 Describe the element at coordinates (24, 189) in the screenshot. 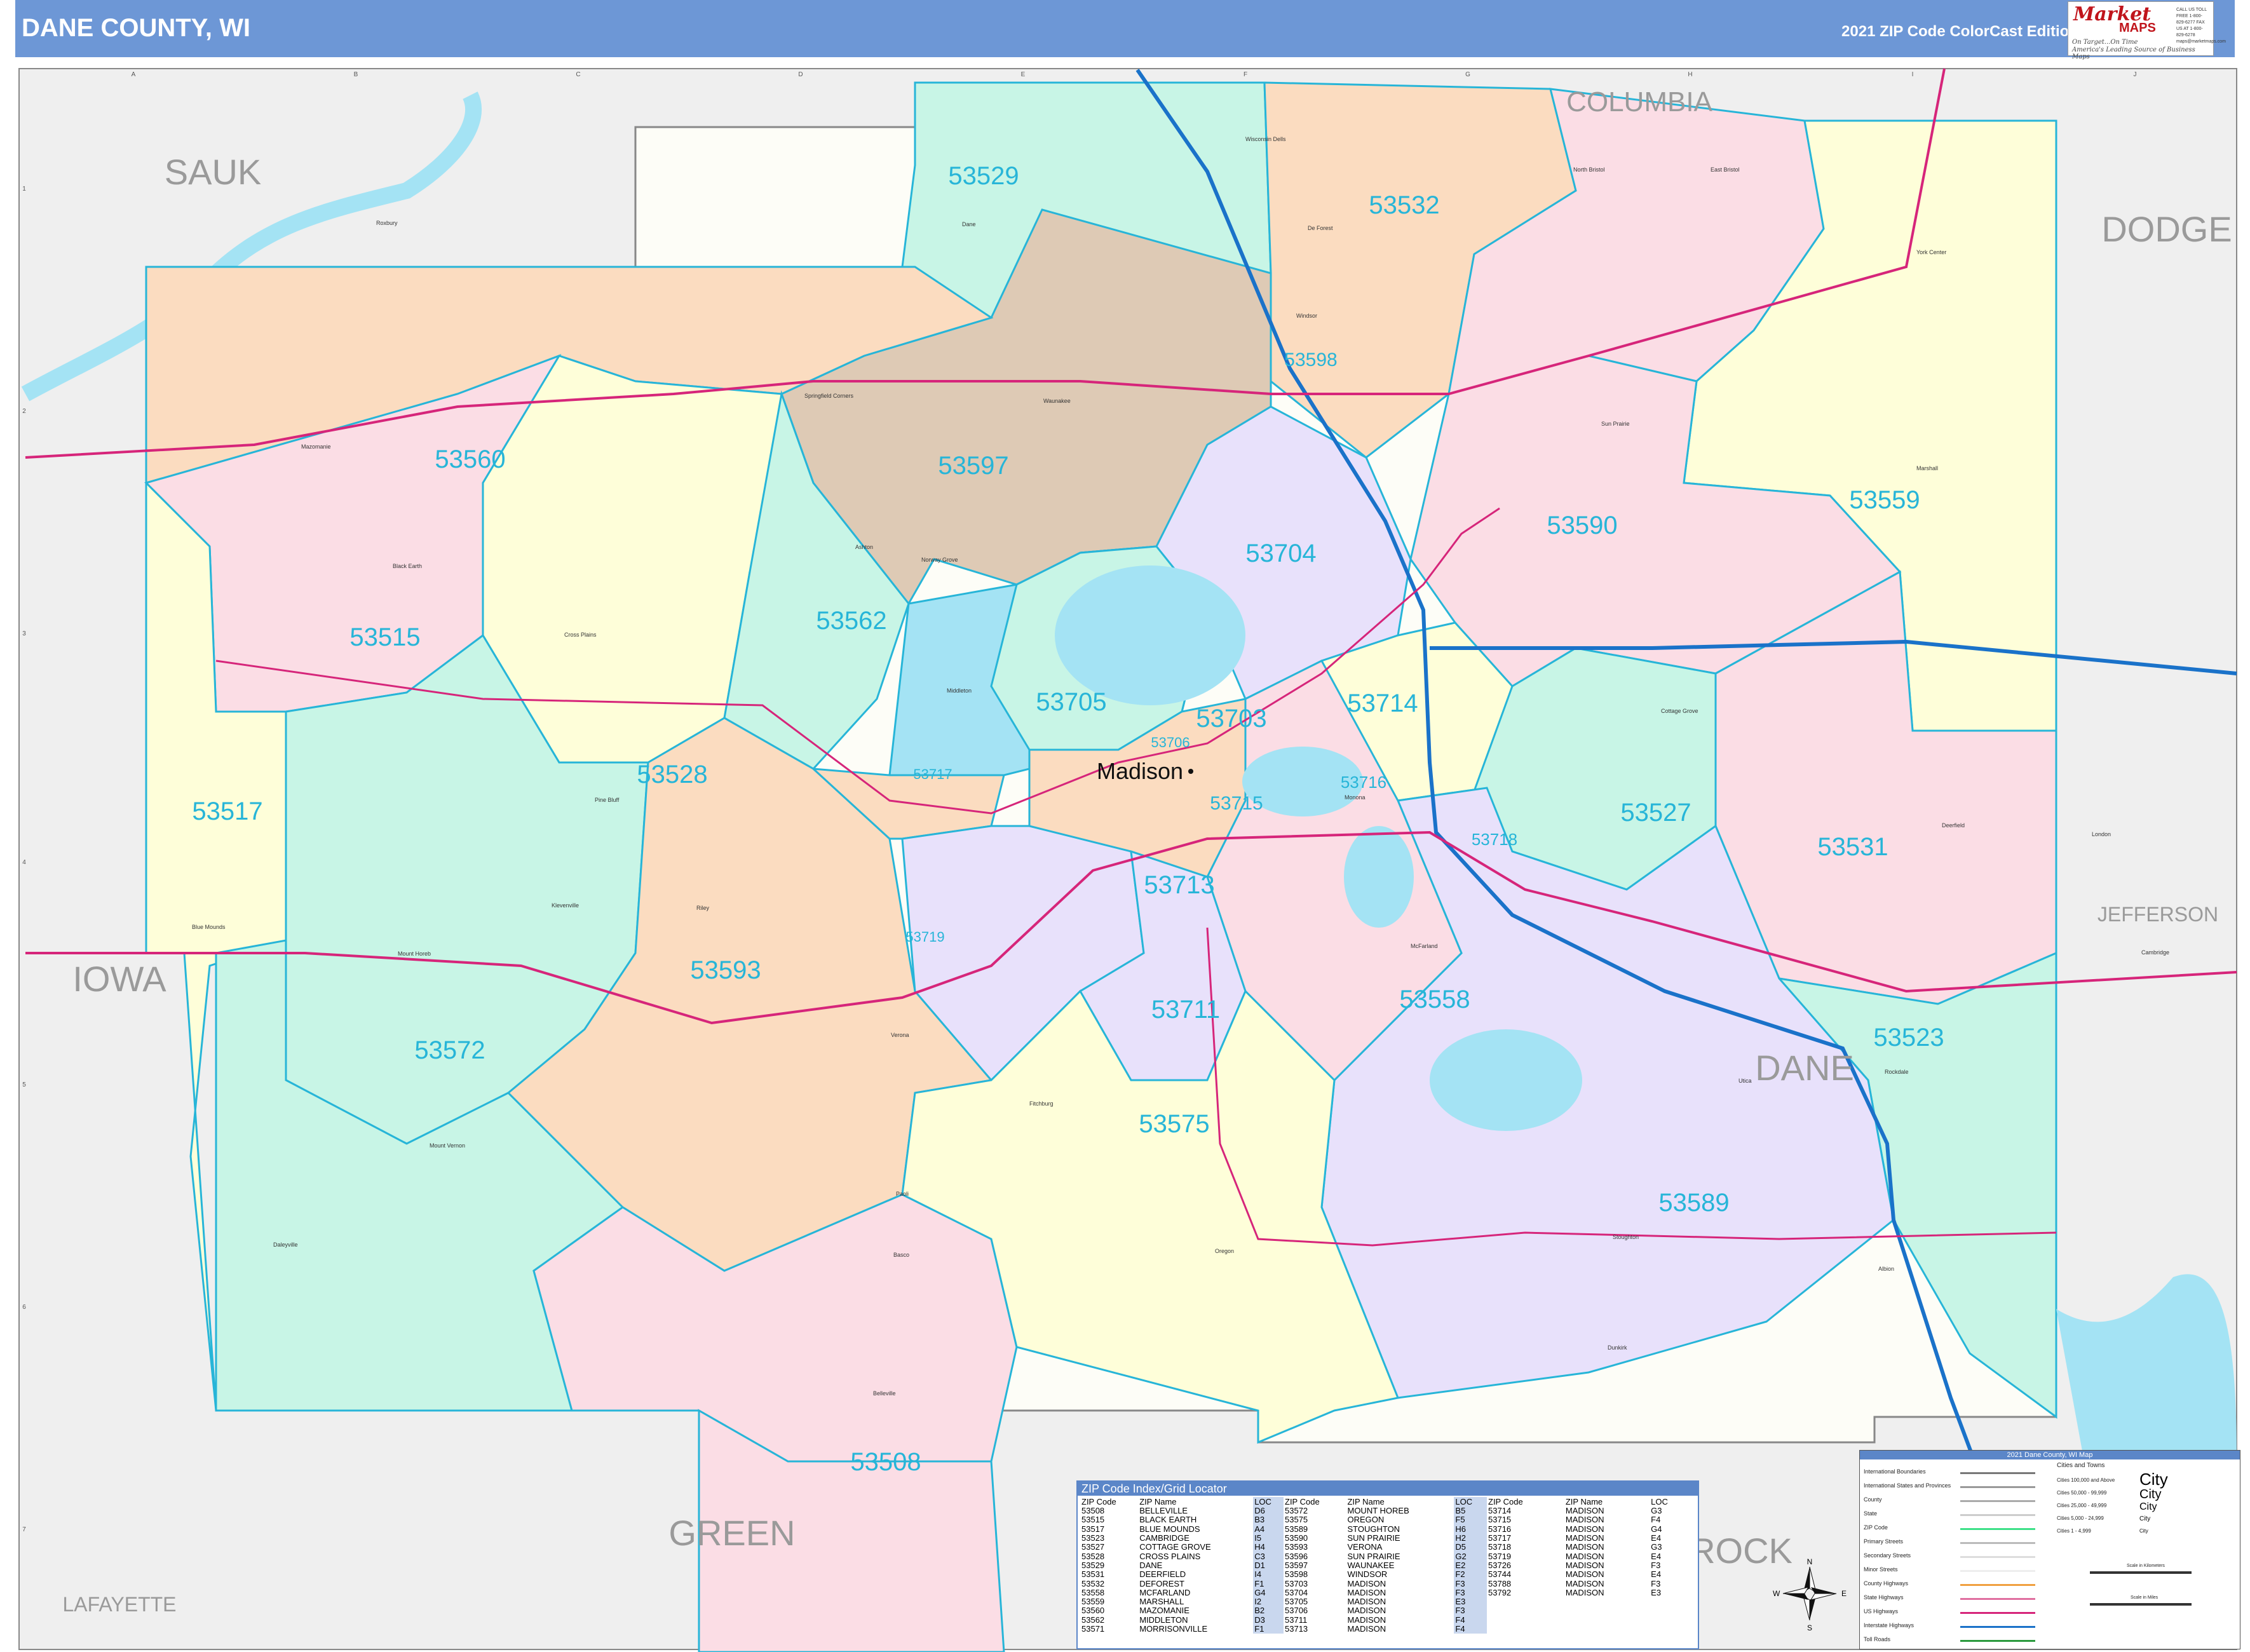

I see `grid-row-1: 1` at that location.